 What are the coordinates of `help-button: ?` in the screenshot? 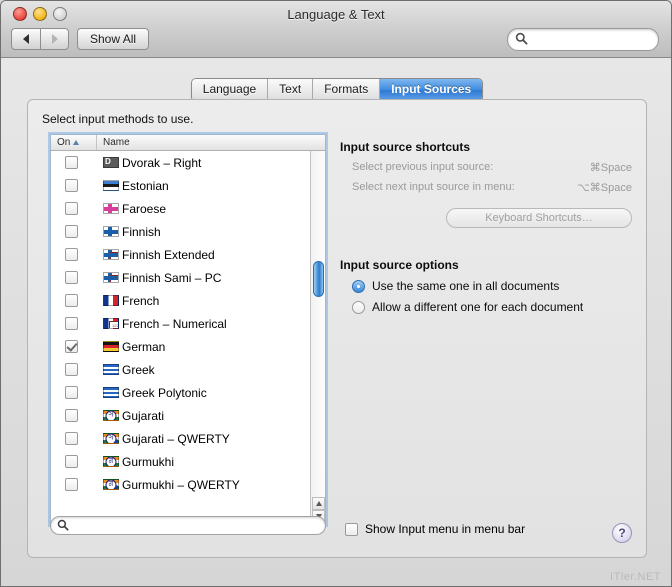 It's located at (622, 533).